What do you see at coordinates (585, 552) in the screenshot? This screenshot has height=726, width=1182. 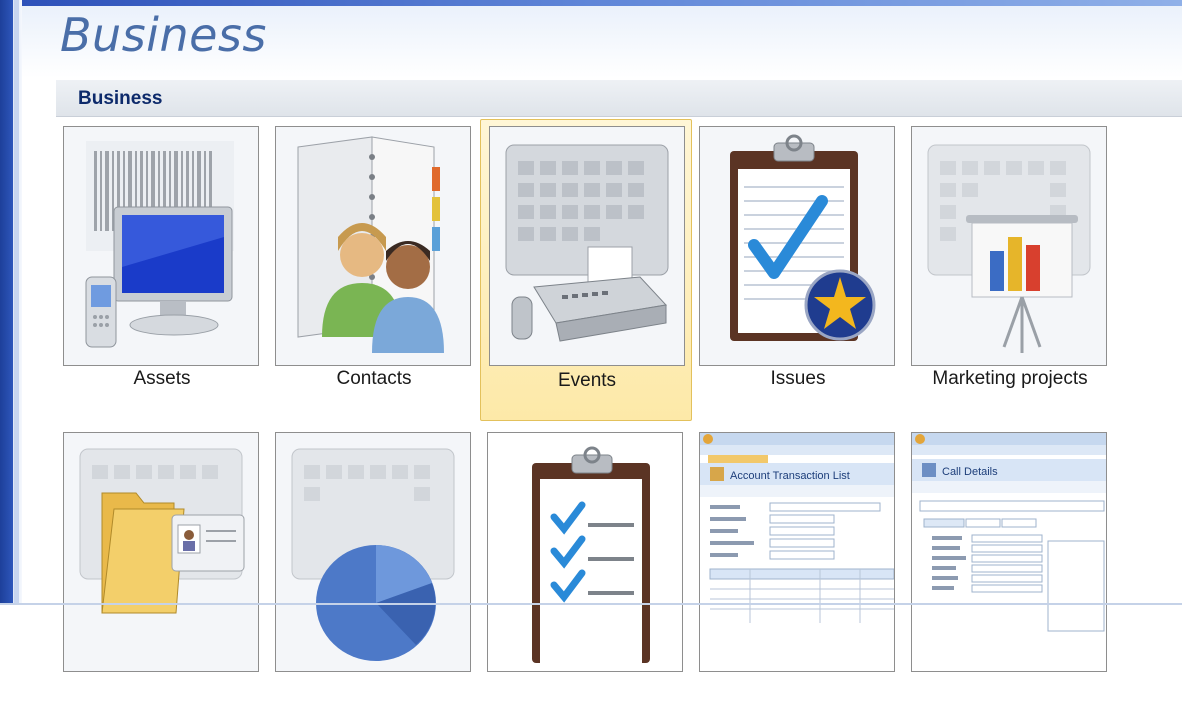 I see `task-checklist-icon` at bounding box center [585, 552].